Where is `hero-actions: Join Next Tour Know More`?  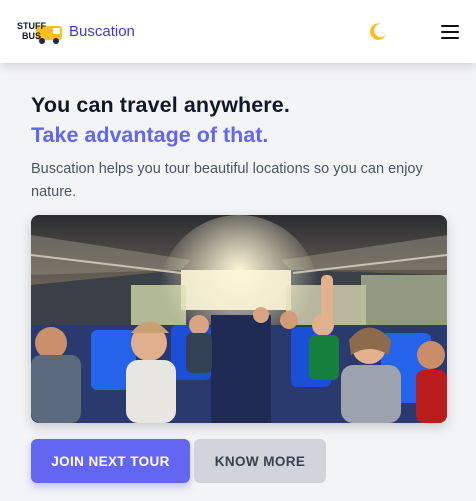 hero-actions: Join Next Tour Know More is located at coordinates (178, 461).